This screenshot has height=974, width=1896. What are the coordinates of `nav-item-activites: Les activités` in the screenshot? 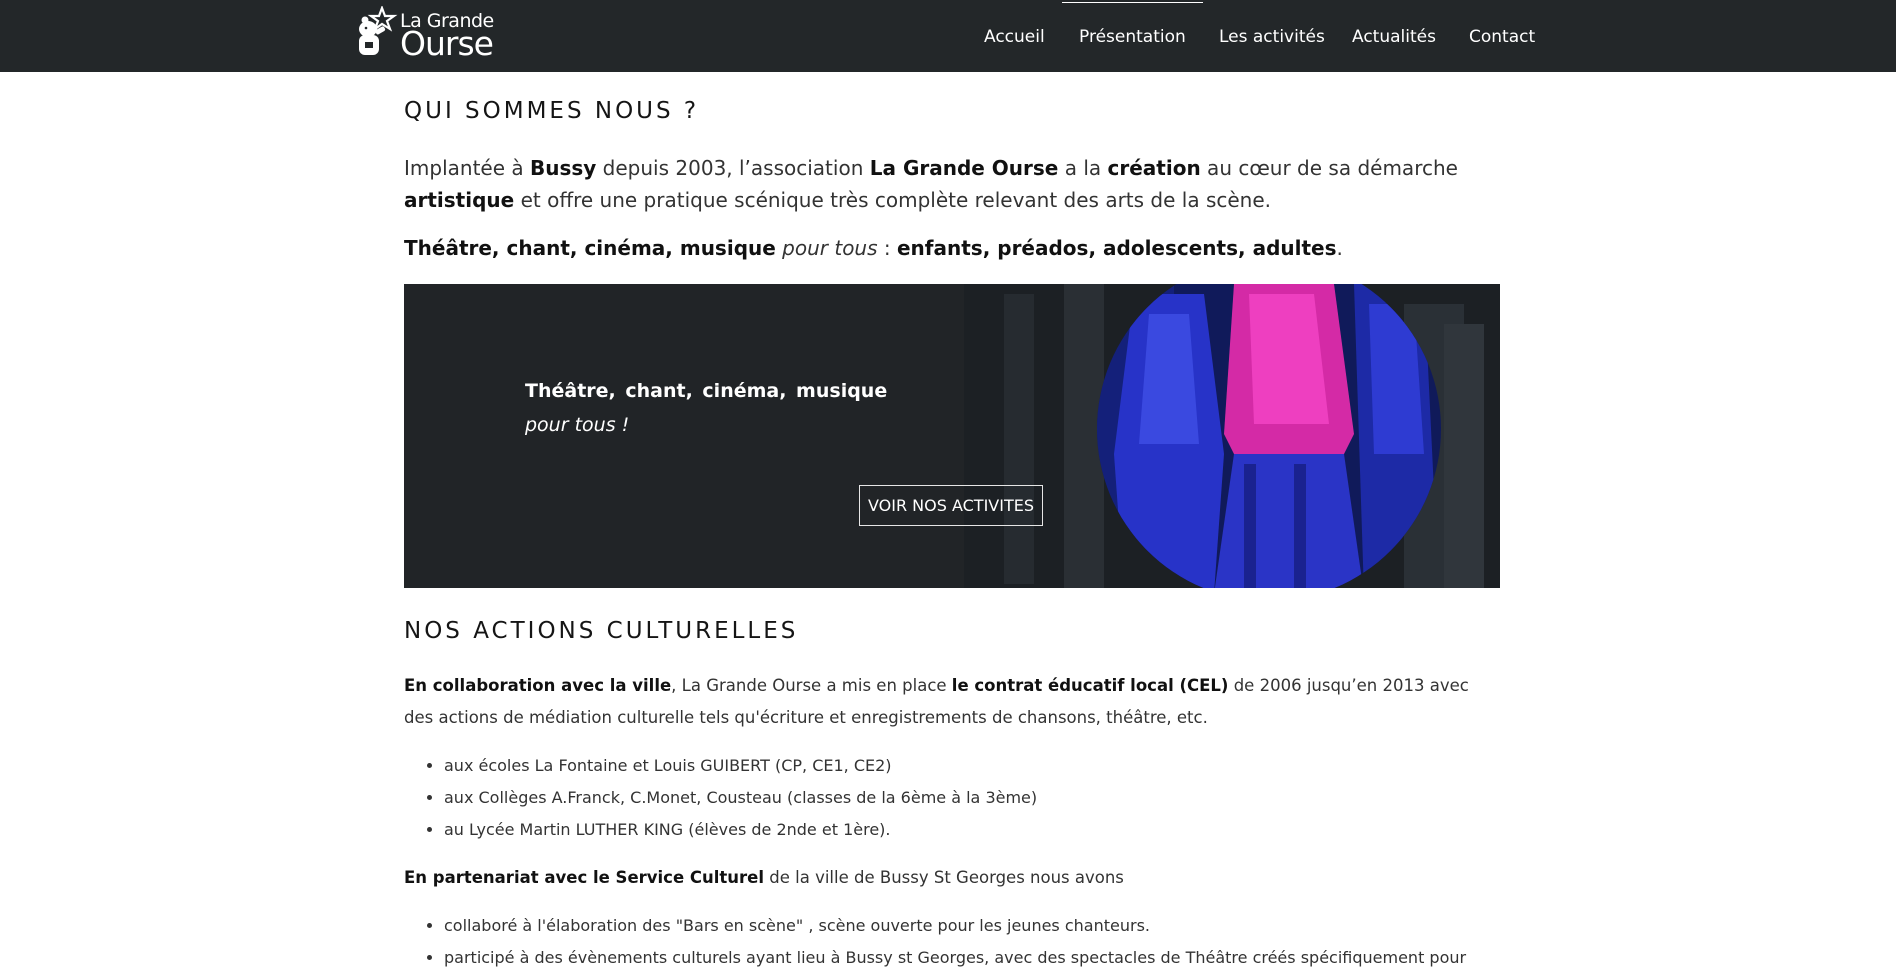 It's located at (1272, 36).